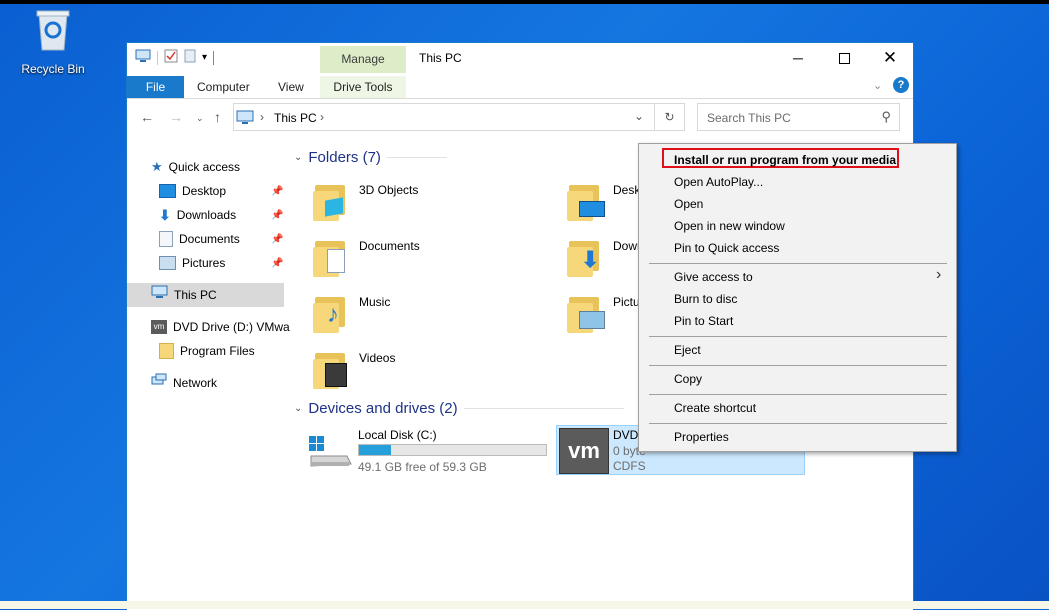 This screenshot has height=610, width=1049. I want to click on desktop-icon, so click(167, 191).